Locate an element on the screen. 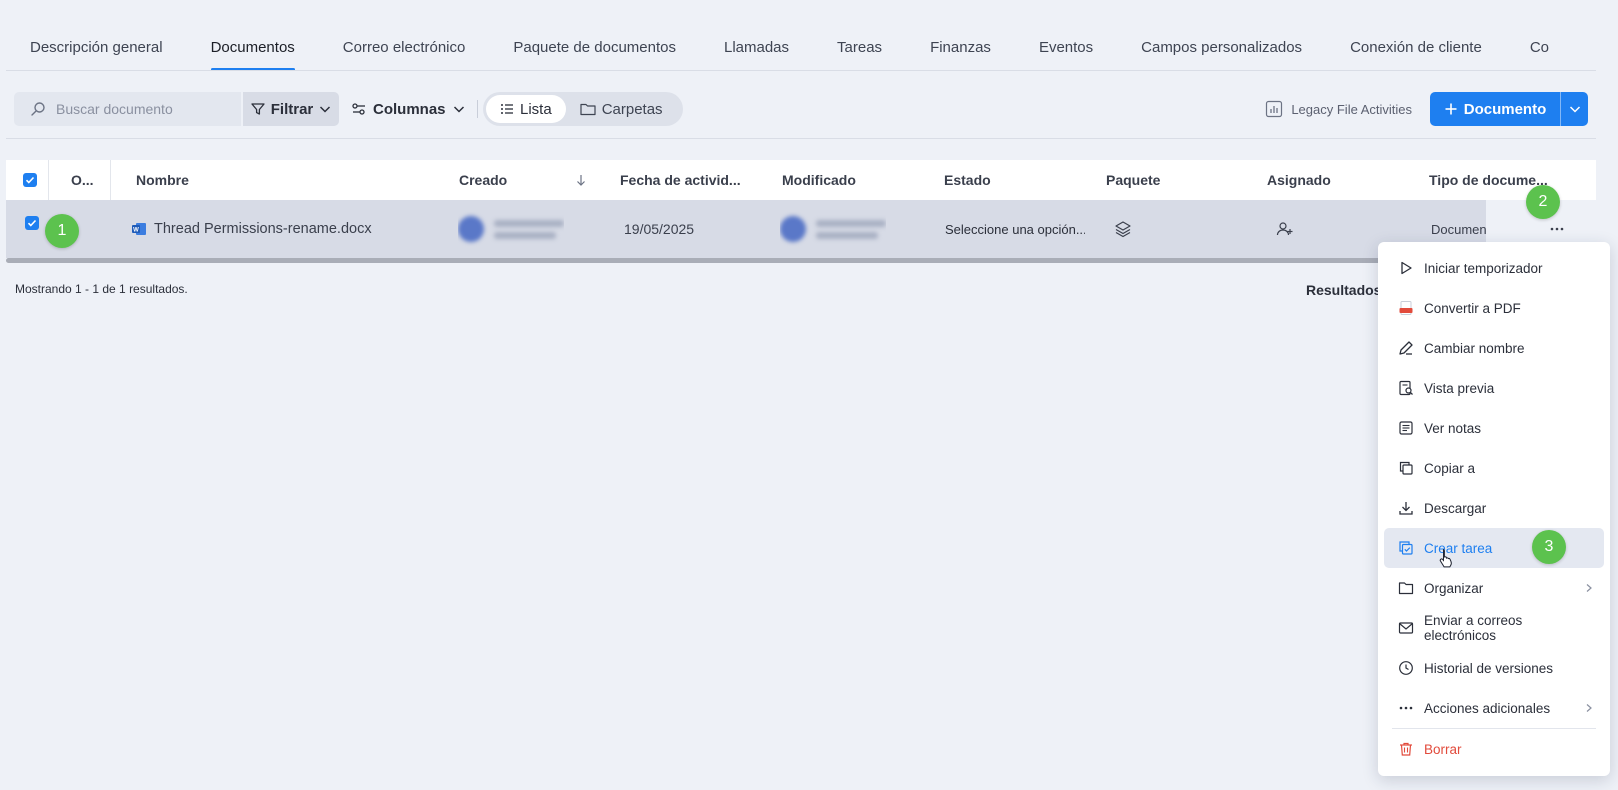 The image size is (1618, 790). avatar is located at coordinates (793, 229).